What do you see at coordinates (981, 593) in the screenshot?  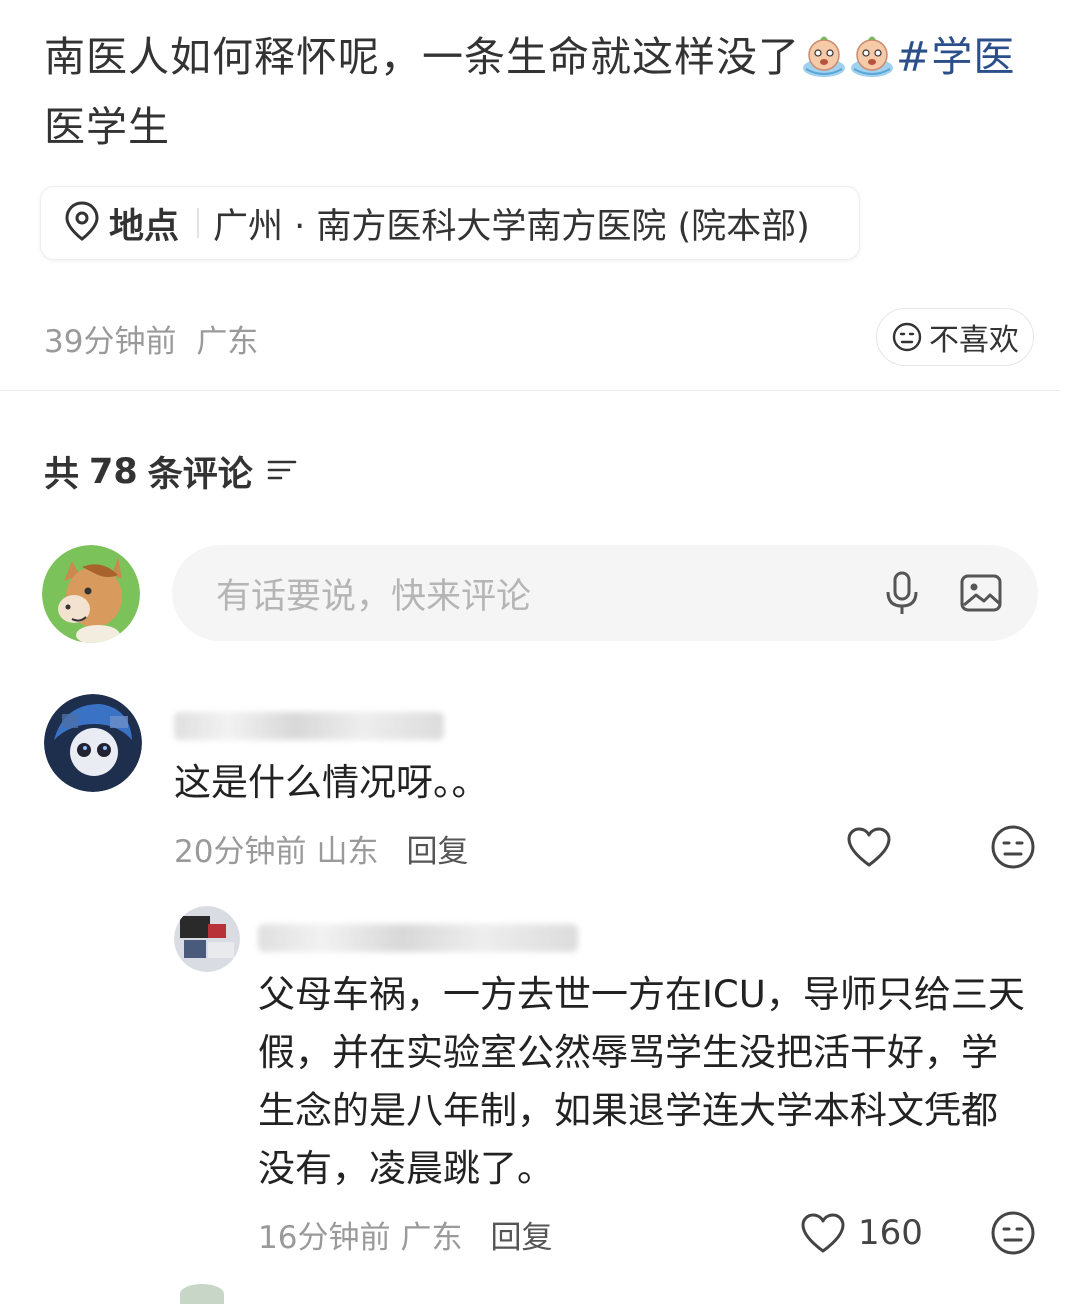 I see `image-icon` at bounding box center [981, 593].